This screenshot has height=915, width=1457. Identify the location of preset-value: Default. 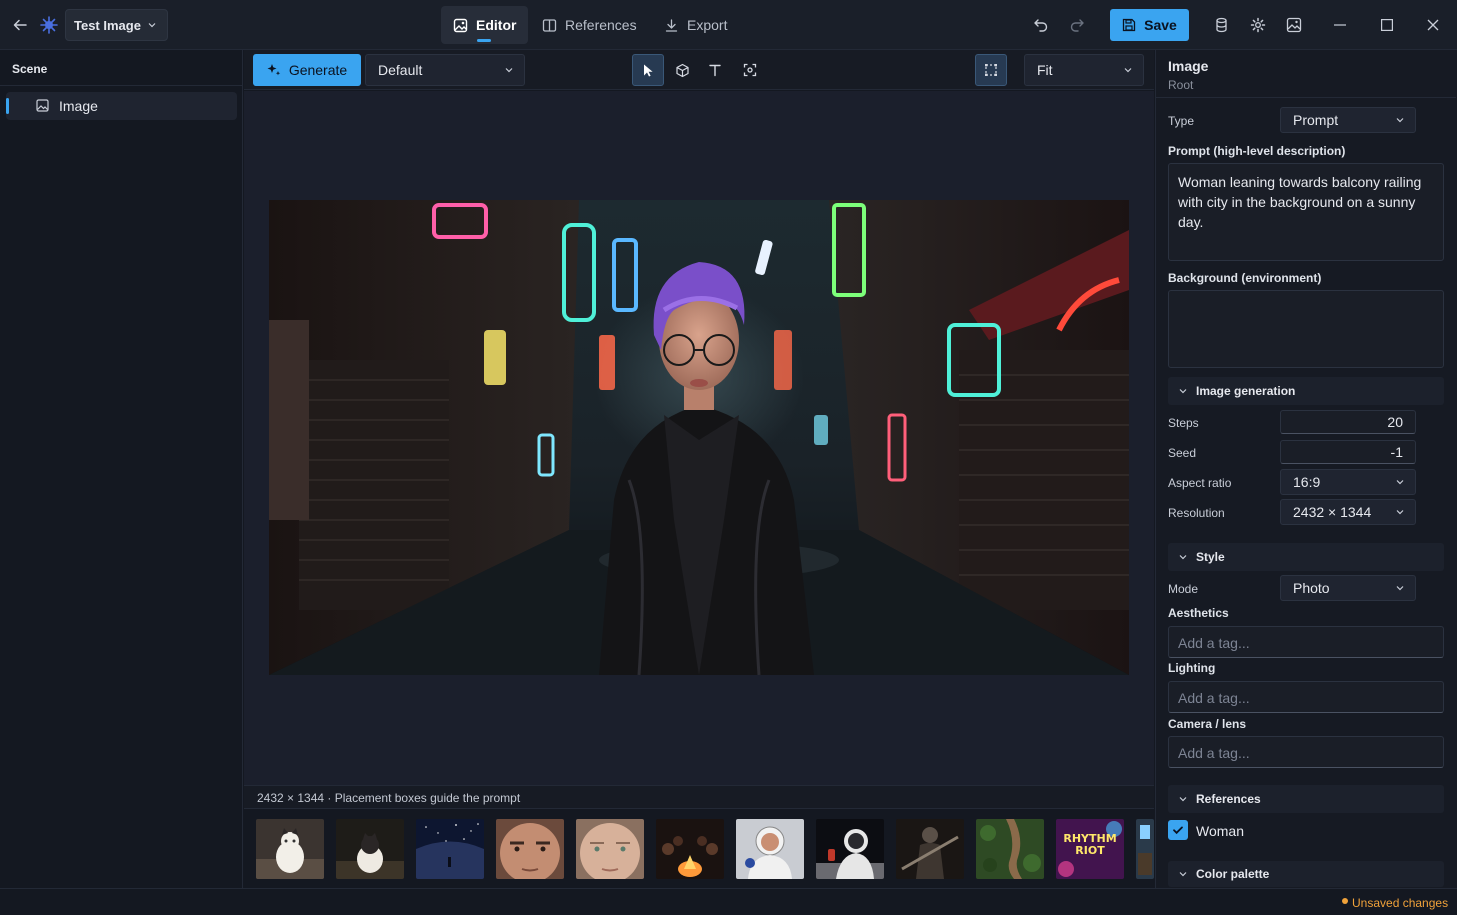
(400, 70).